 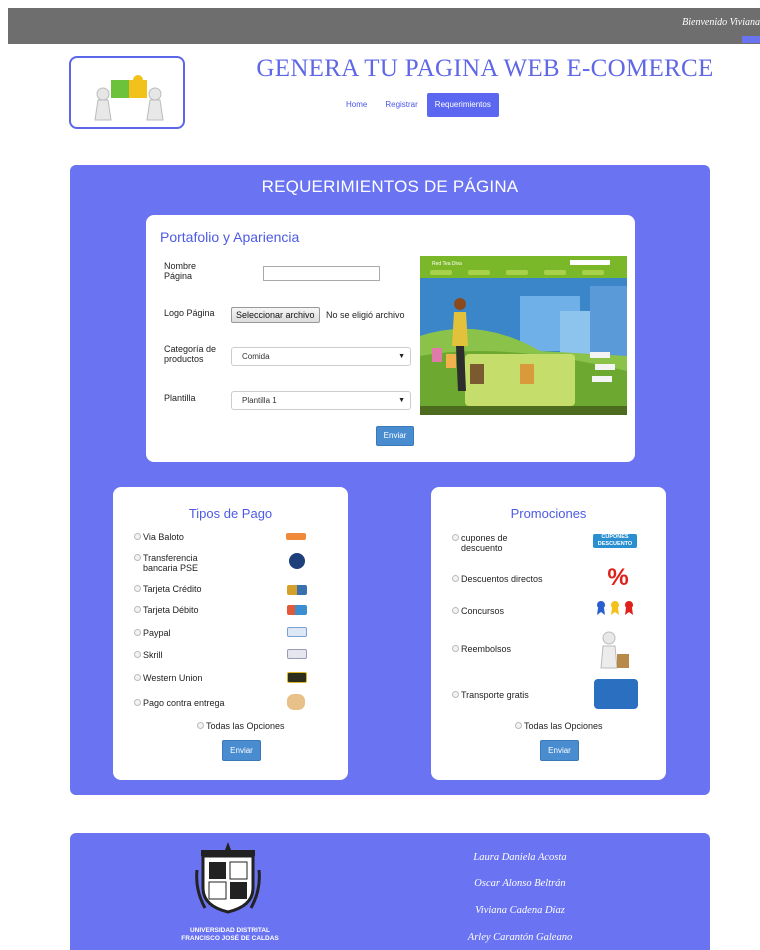 I want to click on option-debit-card: Tarjeta Débito, so click(x=166, y=610).